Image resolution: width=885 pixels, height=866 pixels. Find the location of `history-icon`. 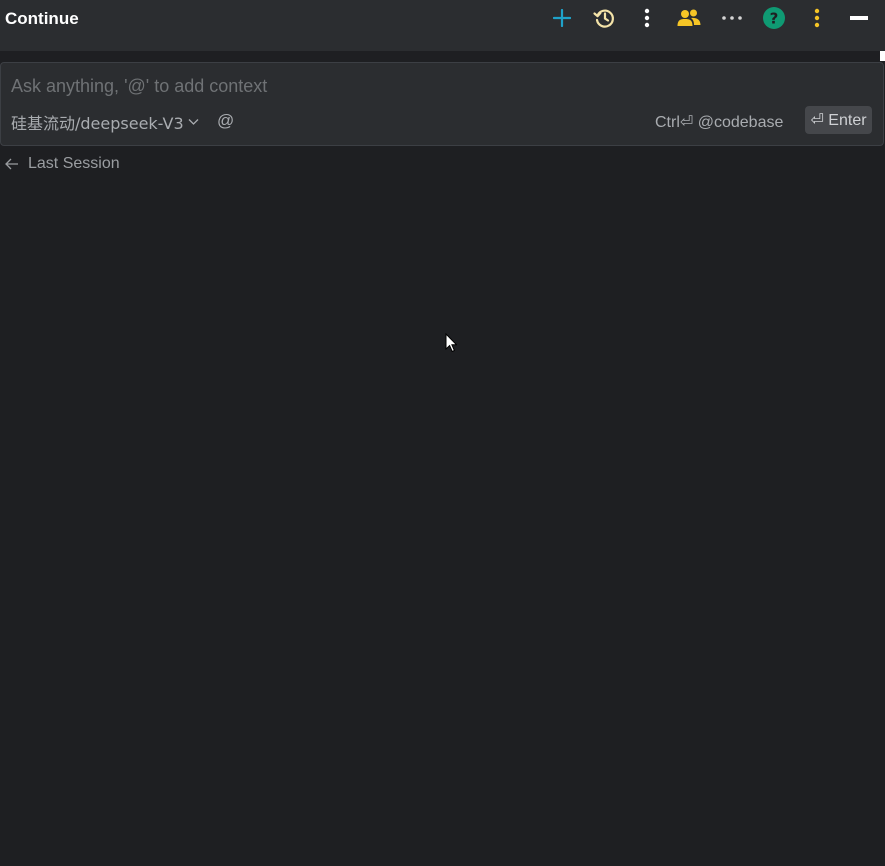

history-icon is located at coordinates (604, 18).